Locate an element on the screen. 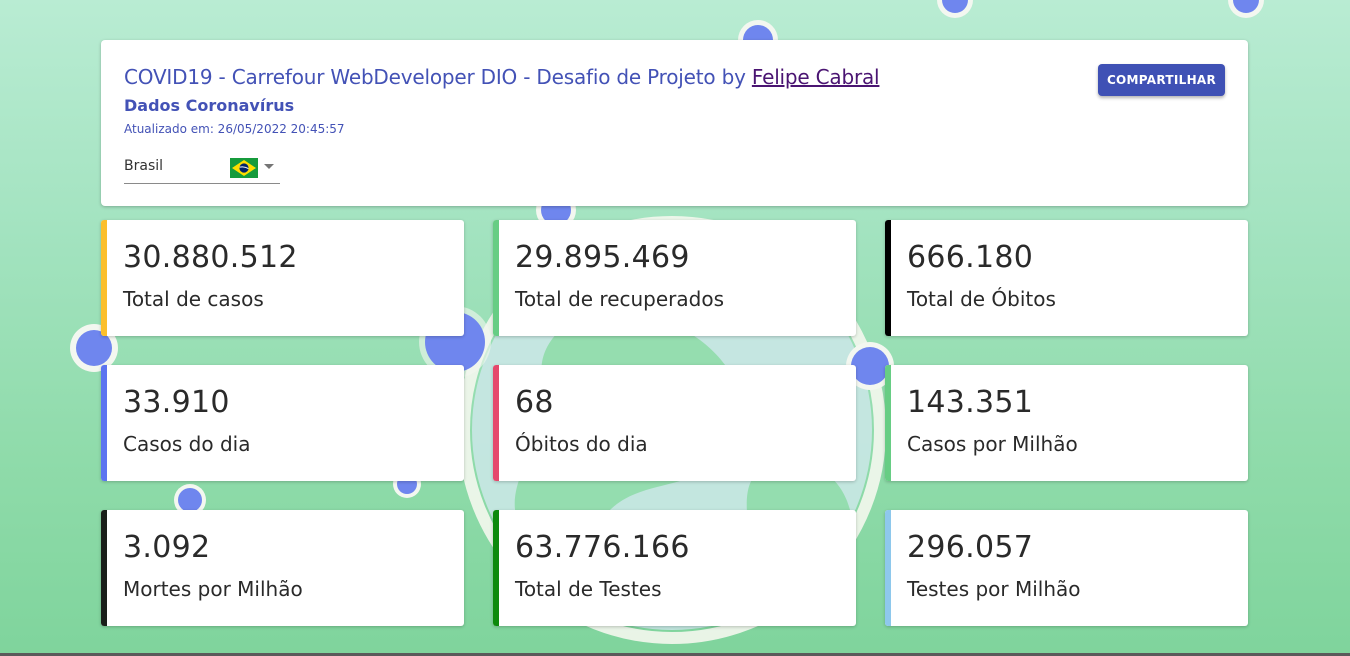 Image resolution: width=1350 pixels, height=656 pixels. stat-label: Casos do dia is located at coordinates (187, 444).